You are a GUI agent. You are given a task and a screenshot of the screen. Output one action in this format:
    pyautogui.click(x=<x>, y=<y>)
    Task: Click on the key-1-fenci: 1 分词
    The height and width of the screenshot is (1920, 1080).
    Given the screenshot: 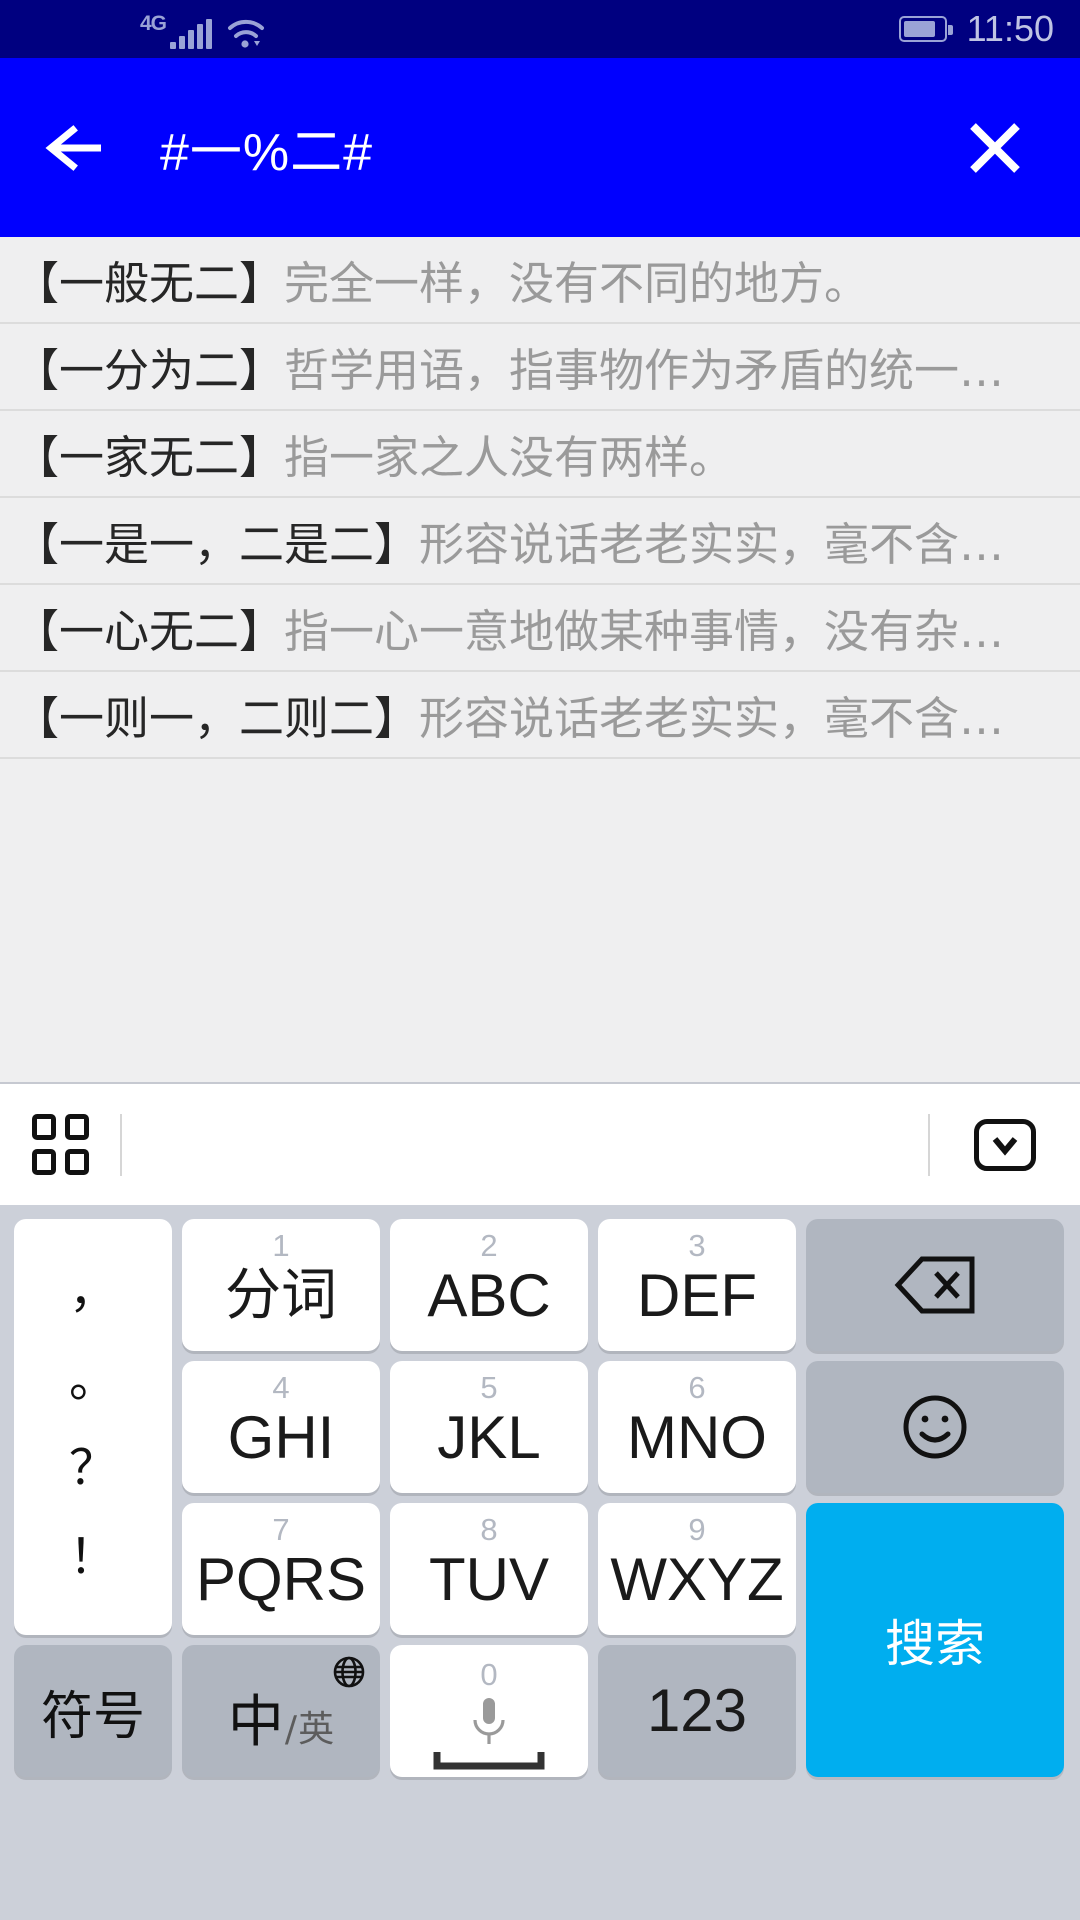 What is the action you would take?
    pyautogui.click(x=281, y=1285)
    